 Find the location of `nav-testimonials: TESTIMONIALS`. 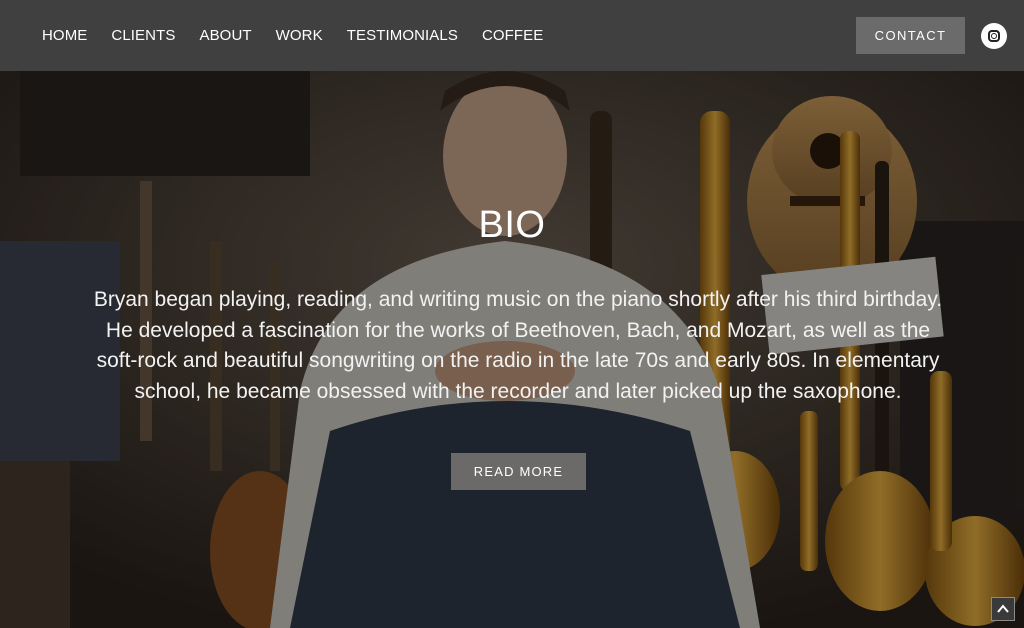

nav-testimonials: TESTIMONIALS is located at coordinates (402, 35).